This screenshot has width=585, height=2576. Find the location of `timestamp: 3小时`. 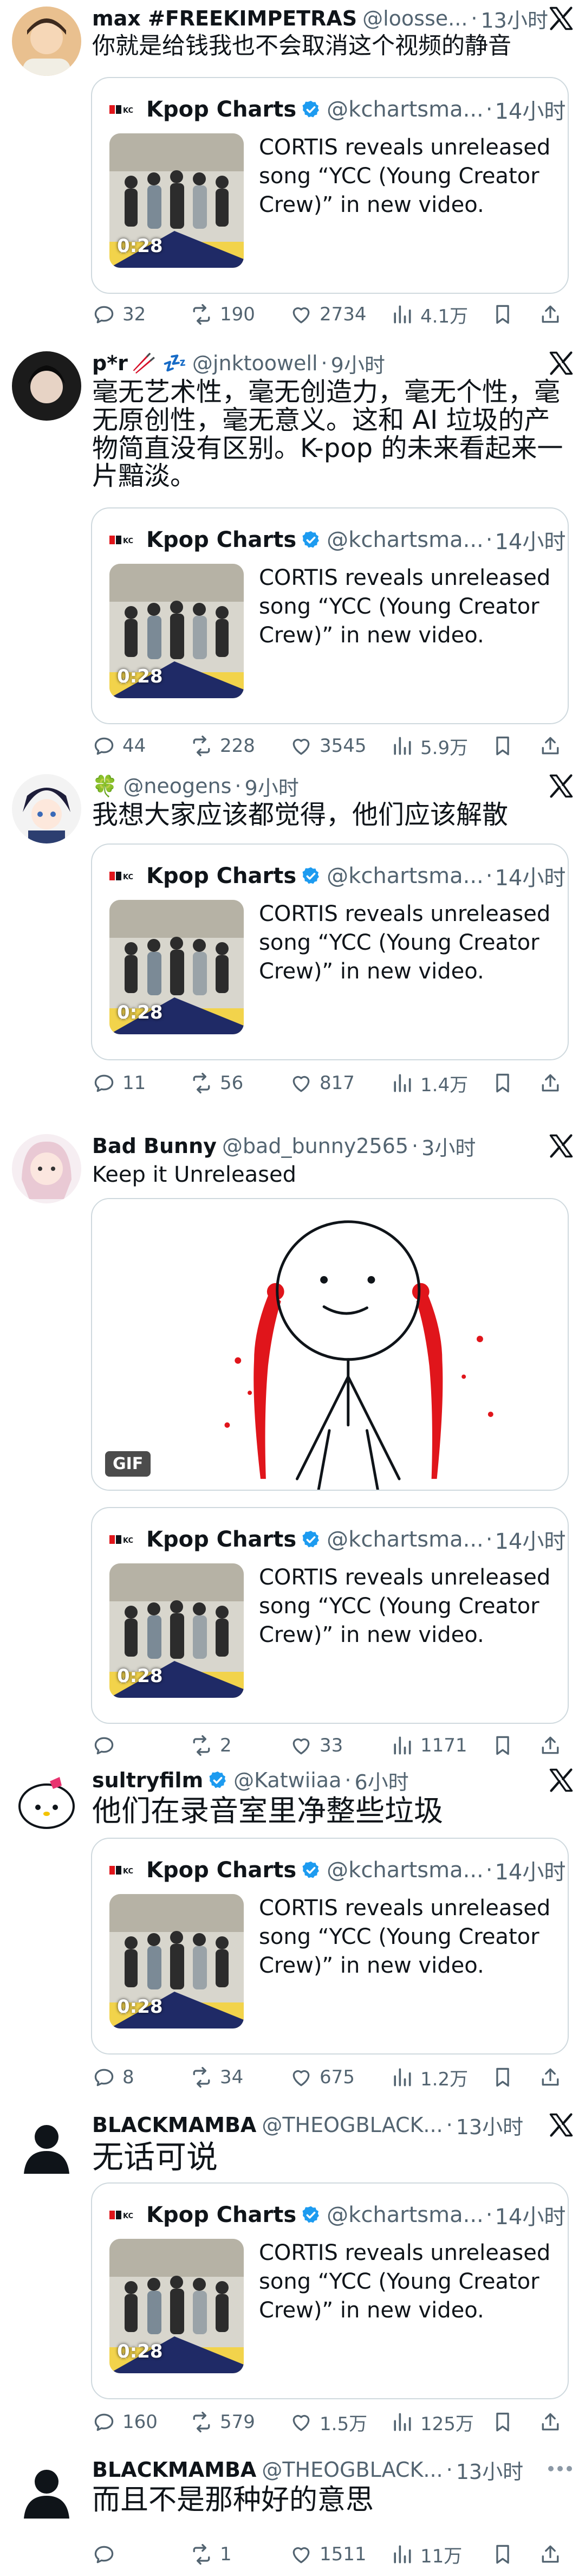

timestamp: 3小时 is located at coordinates (448, 1146).